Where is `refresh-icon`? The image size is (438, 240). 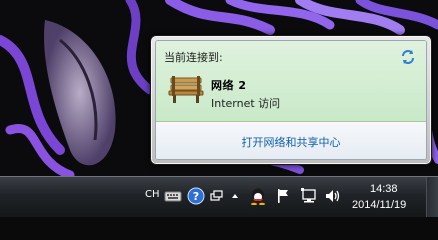 refresh-icon is located at coordinates (408, 57).